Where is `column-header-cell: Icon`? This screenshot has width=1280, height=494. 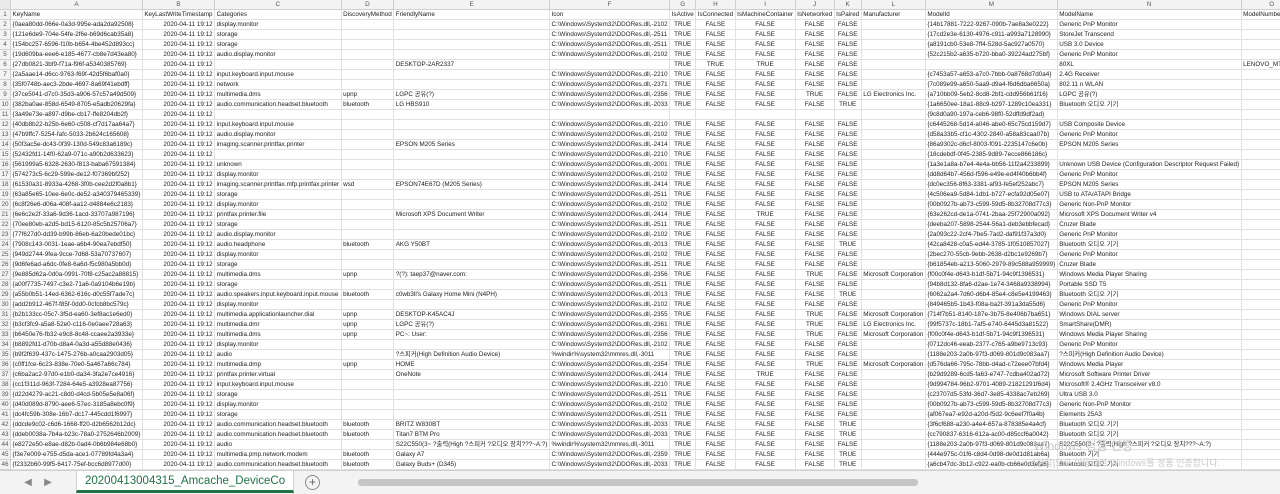
column-header-cell: Icon is located at coordinates (610, 14).